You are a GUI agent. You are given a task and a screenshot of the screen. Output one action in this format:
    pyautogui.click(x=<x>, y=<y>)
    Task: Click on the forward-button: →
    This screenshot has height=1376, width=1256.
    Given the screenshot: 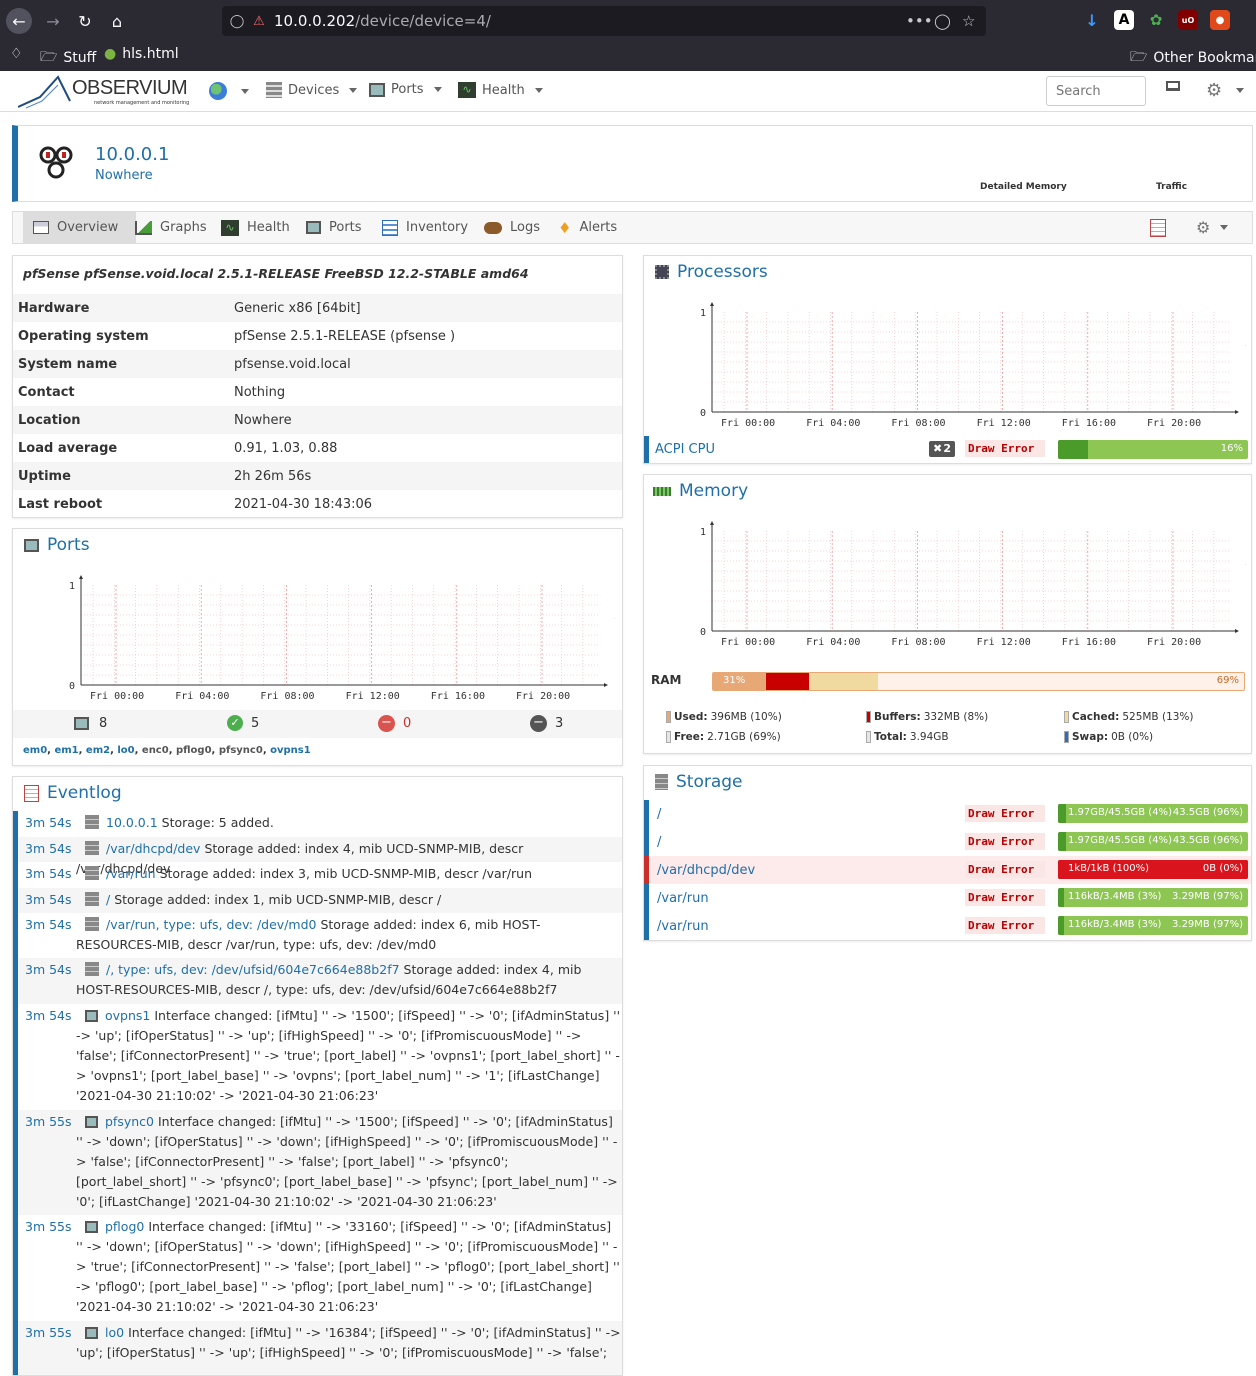 What is the action you would take?
    pyautogui.click(x=53, y=21)
    